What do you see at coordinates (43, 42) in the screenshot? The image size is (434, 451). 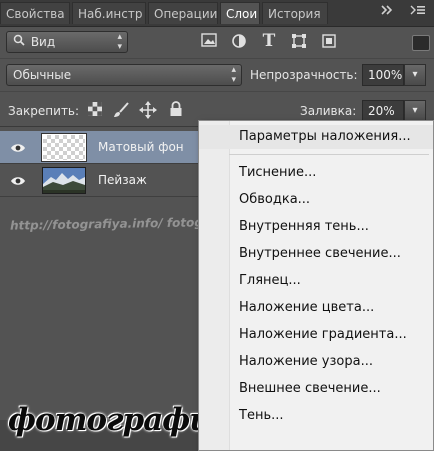 I see `filter-type-label: Вид` at bounding box center [43, 42].